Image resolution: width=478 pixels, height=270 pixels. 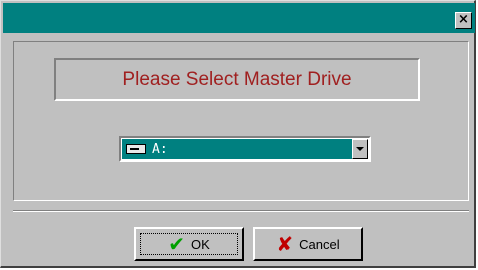 I want to click on drive-select: A:, so click(x=245, y=149).